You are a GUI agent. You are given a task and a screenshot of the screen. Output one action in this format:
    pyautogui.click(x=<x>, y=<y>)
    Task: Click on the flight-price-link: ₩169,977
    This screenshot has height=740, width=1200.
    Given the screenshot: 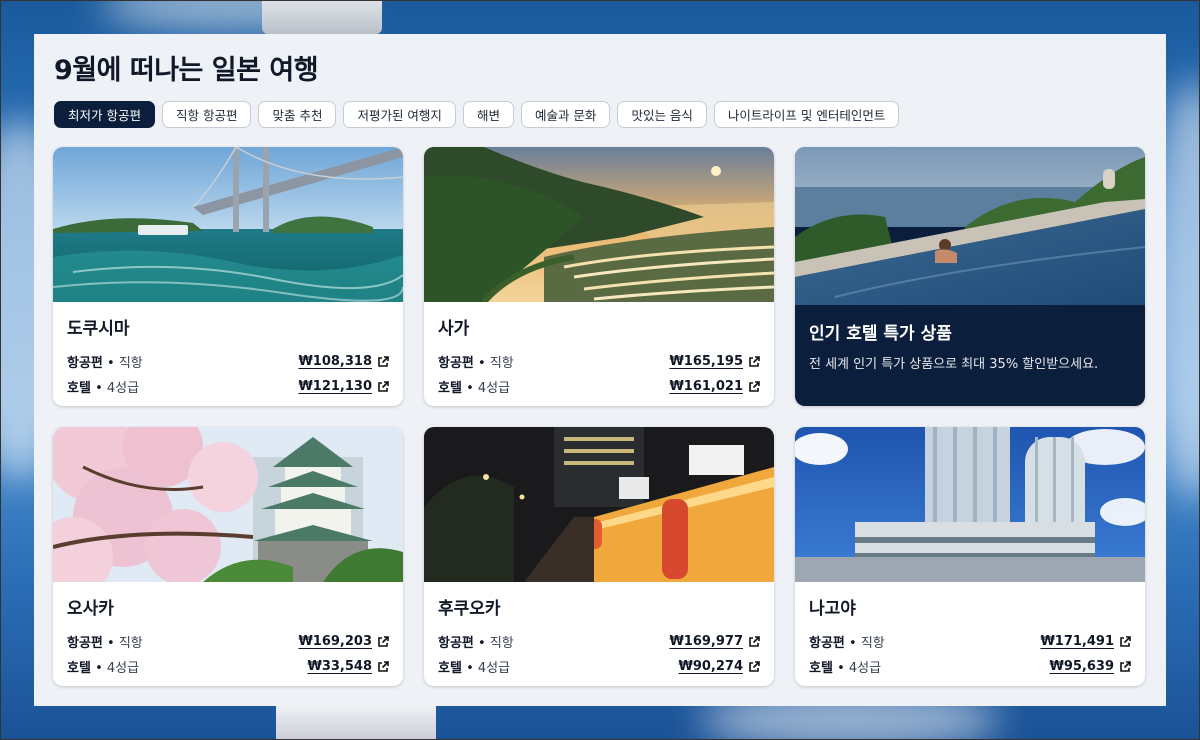 What is the action you would take?
    pyautogui.click(x=714, y=641)
    